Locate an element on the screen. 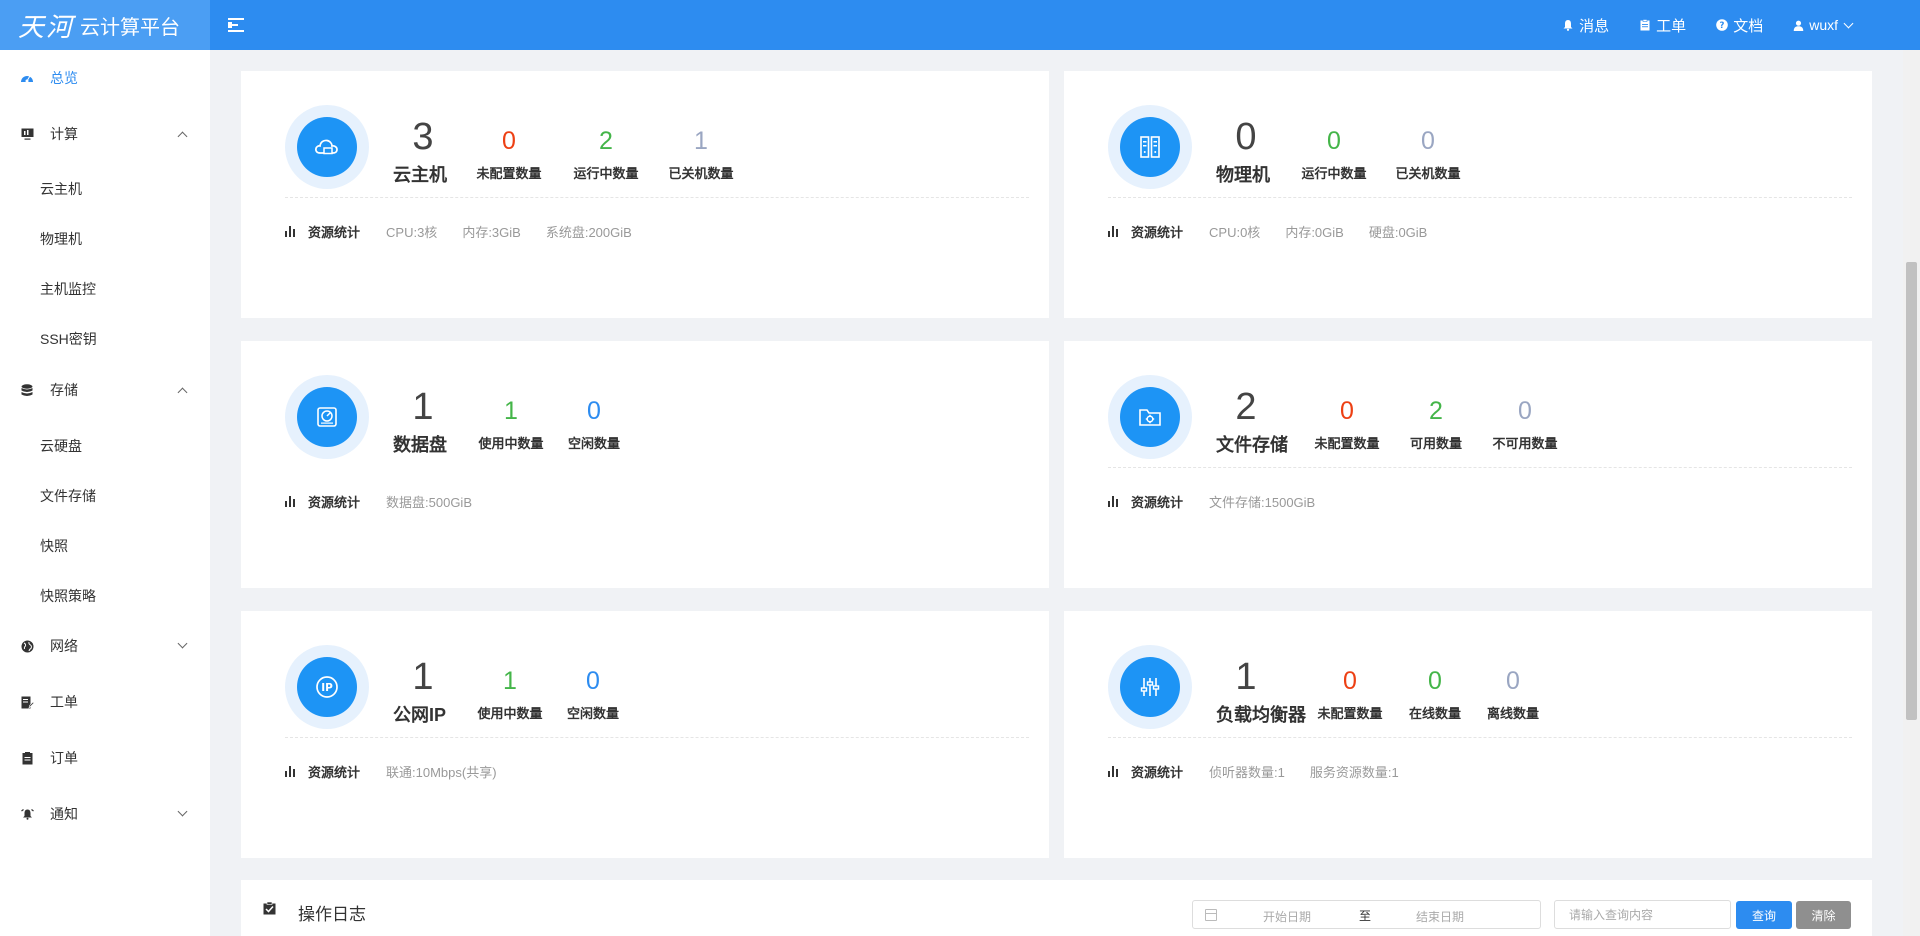 The height and width of the screenshot is (936, 1920). sidebar-item-network: 网络 is located at coordinates (105, 646).